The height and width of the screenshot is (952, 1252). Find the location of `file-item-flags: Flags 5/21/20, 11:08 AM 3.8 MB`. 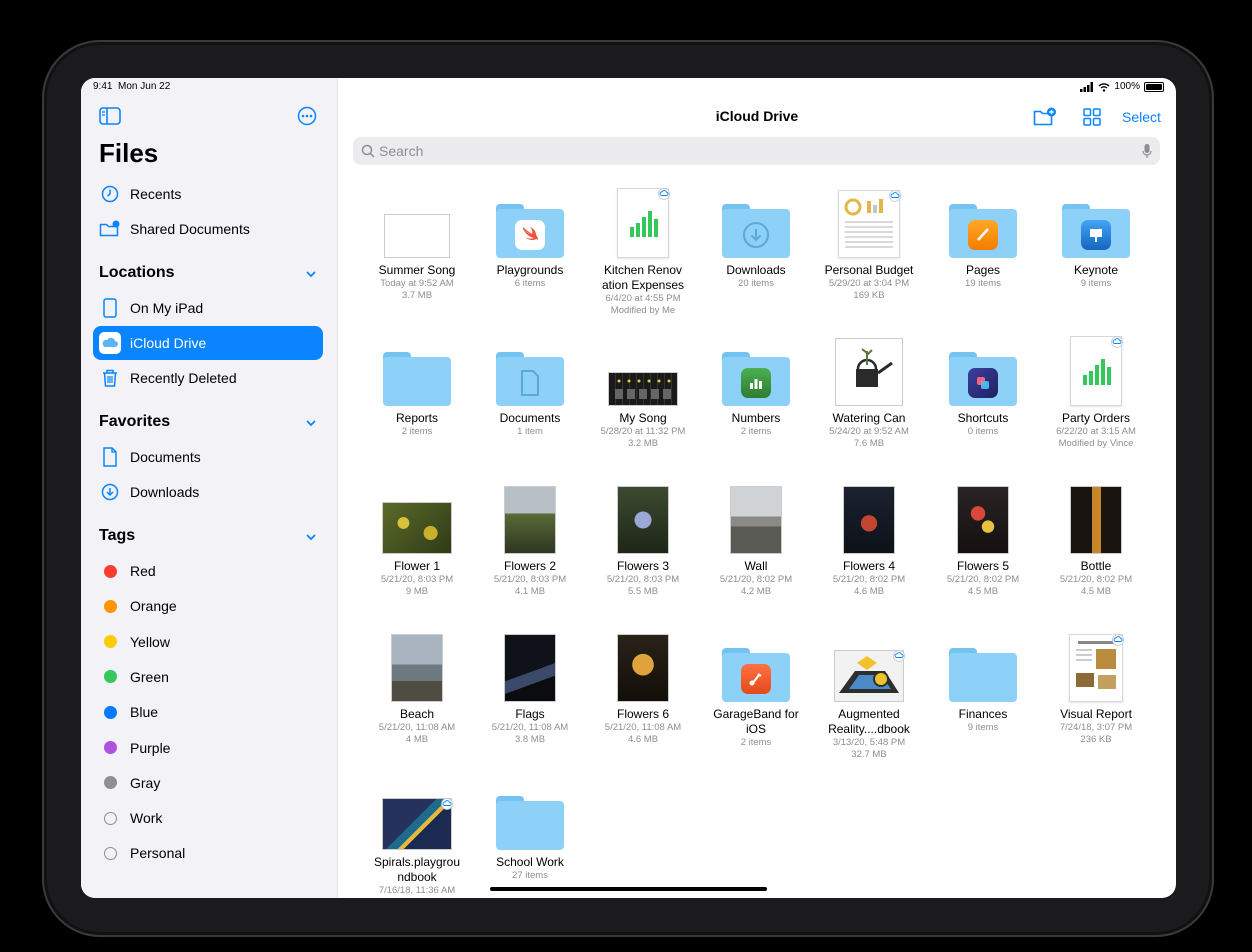

file-item-flags: Flags 5/21/20, 11:08 AM 3.8 MB is located at coordinates (530, 686).